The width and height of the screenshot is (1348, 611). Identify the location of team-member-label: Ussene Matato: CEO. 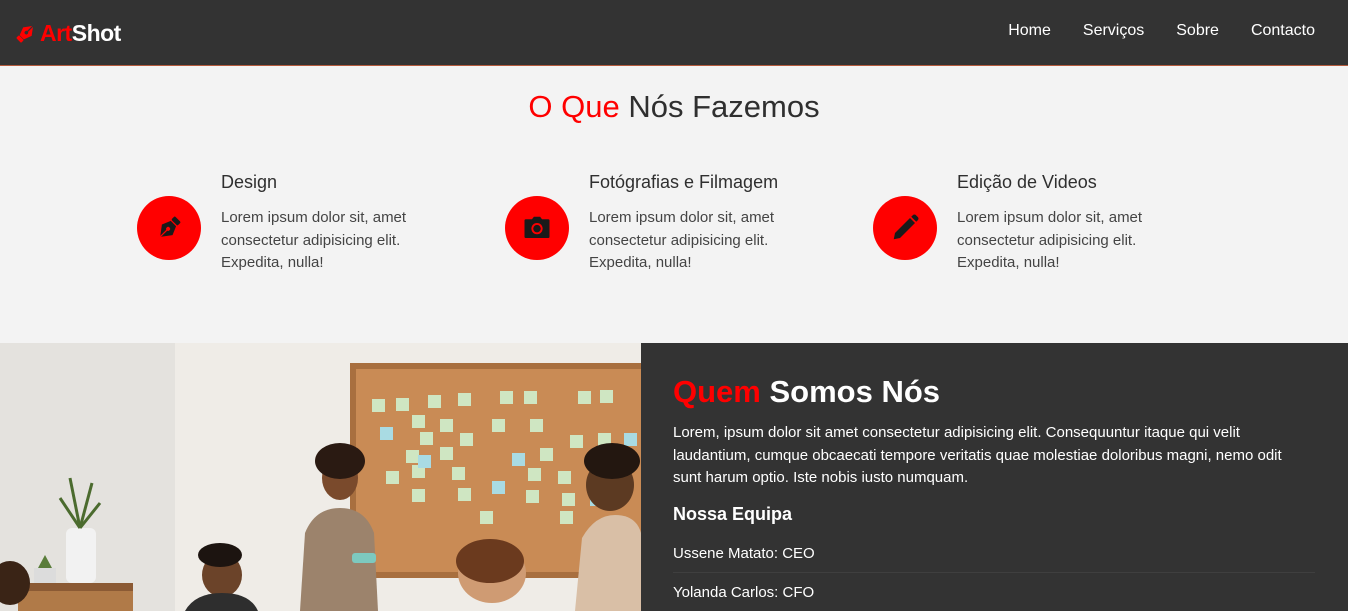
(744, 553).